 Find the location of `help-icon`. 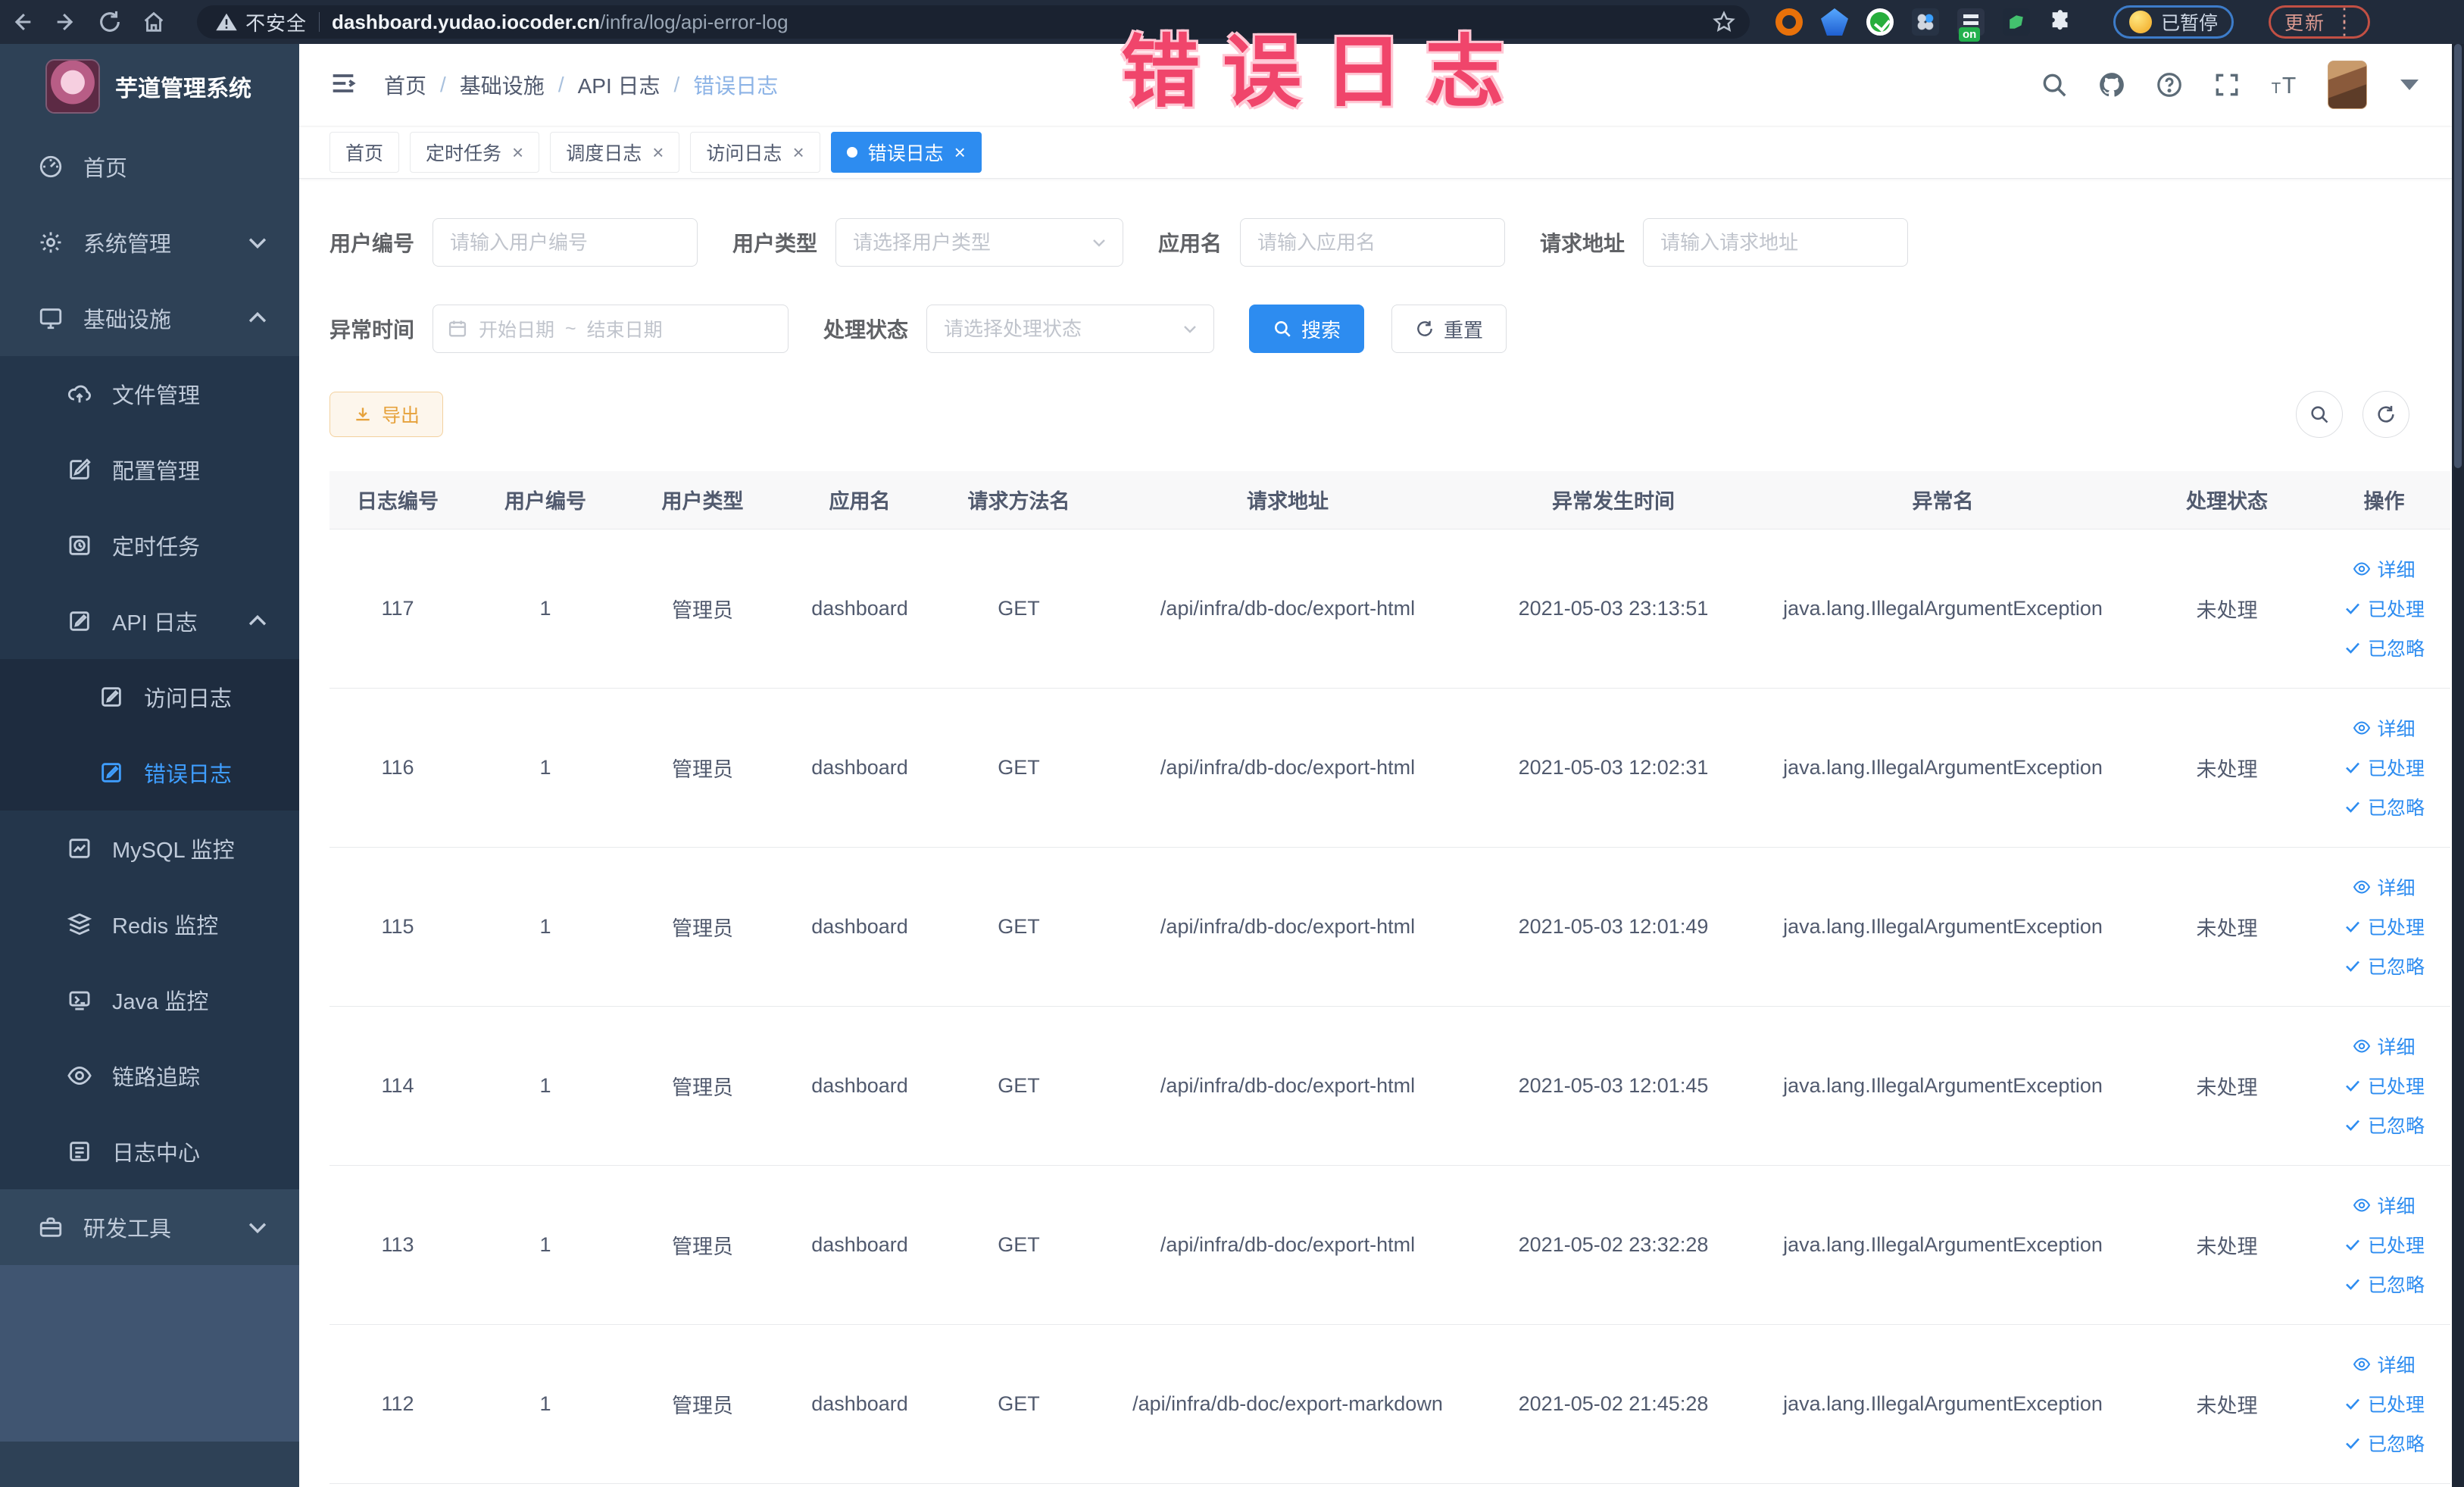

help-icon is located at coordinates (2169, 84).